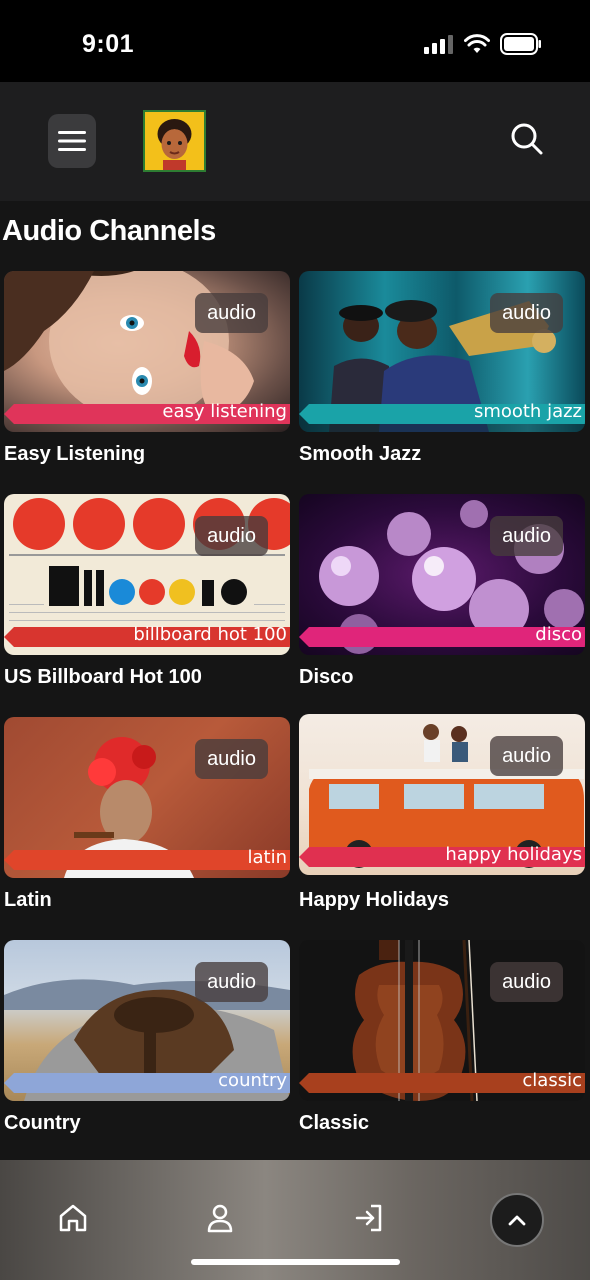  Describe the element at coordinates (442, 574) in the screenshot. I see `channel-thumbnail: audio disco` at that location.